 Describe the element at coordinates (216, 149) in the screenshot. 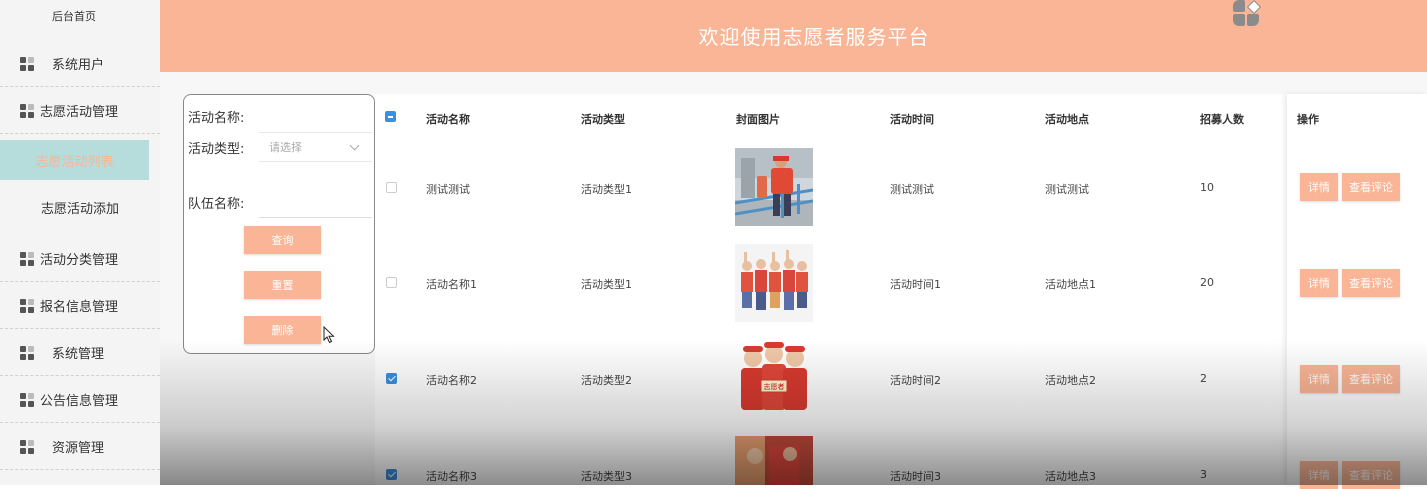

I see `activity-type-label: 活动类型:` at that location.